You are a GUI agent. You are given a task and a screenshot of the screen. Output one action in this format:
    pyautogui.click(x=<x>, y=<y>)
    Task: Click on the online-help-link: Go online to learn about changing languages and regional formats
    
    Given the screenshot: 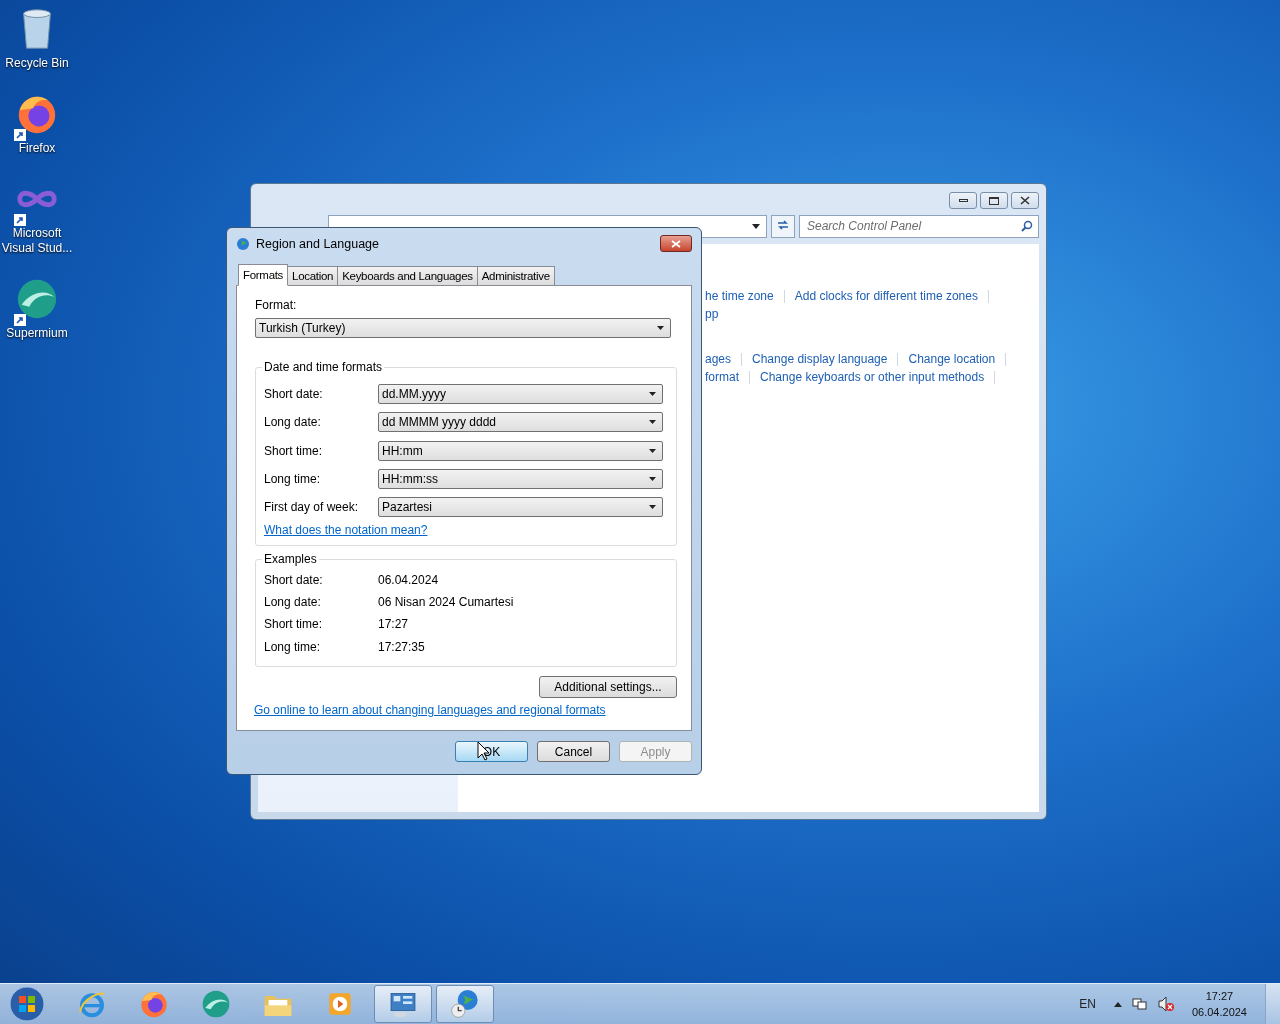 What is the action you would take?
    pyautogui.click(x=430, y=710)
    